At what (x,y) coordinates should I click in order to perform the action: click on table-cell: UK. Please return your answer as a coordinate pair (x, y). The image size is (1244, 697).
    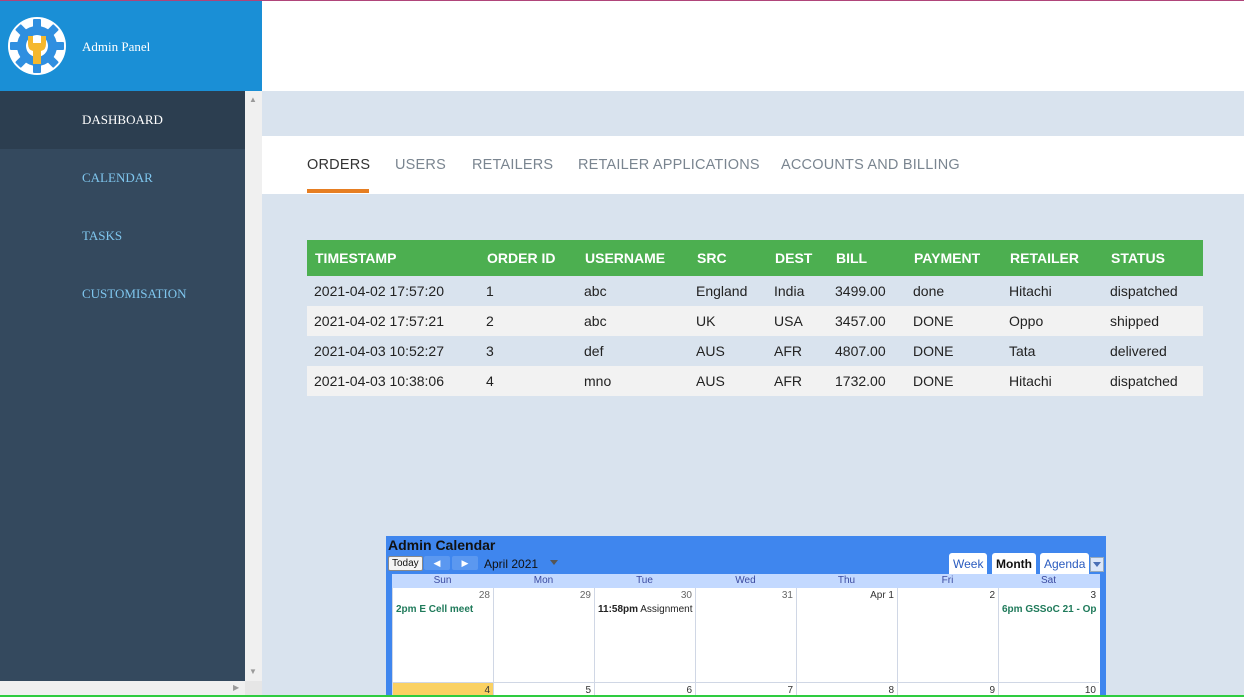
    Looking at the image, I should click on (728, 321).